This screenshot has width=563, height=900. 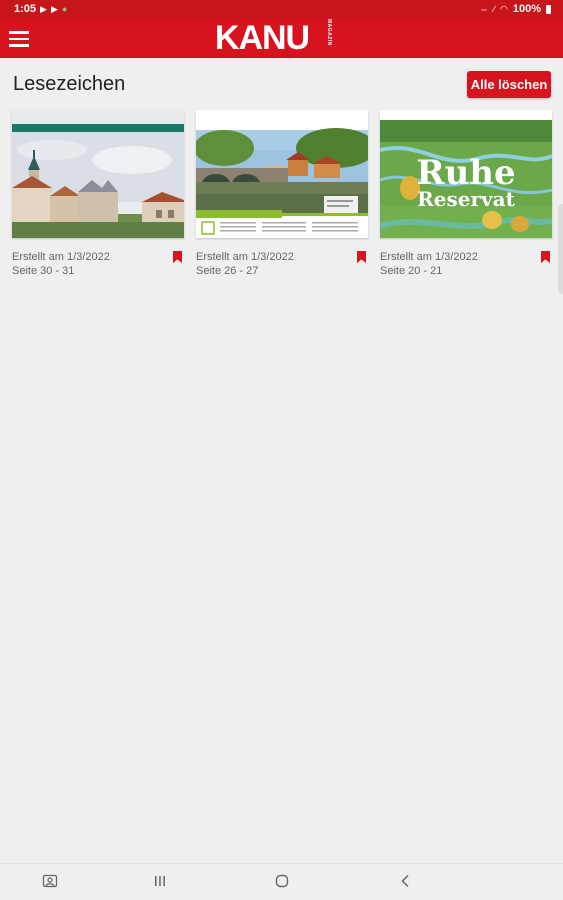 I want to click on play-store-icon: ▶, so click(x=43, y=8).